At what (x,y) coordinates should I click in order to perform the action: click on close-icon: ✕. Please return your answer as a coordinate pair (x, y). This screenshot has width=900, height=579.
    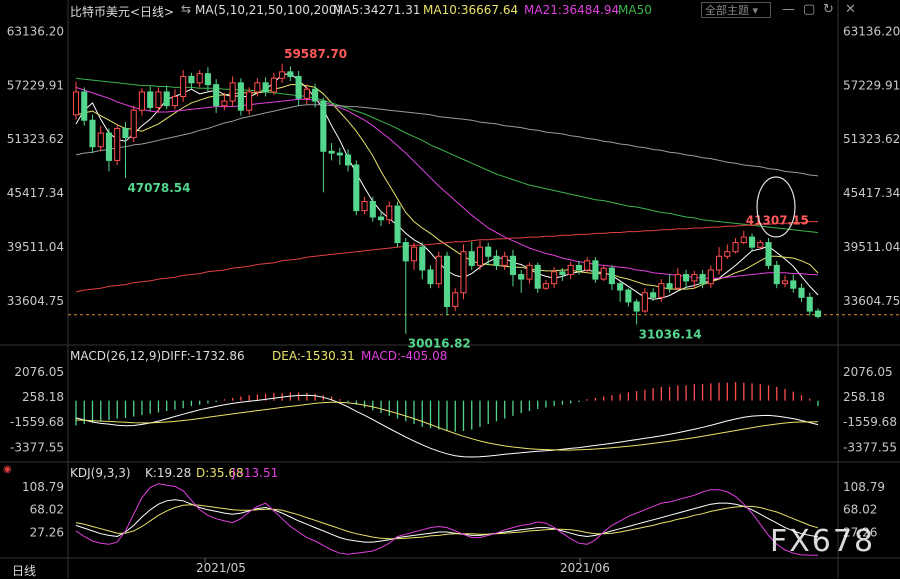
    Looking at the image, I should click on (850, 9).